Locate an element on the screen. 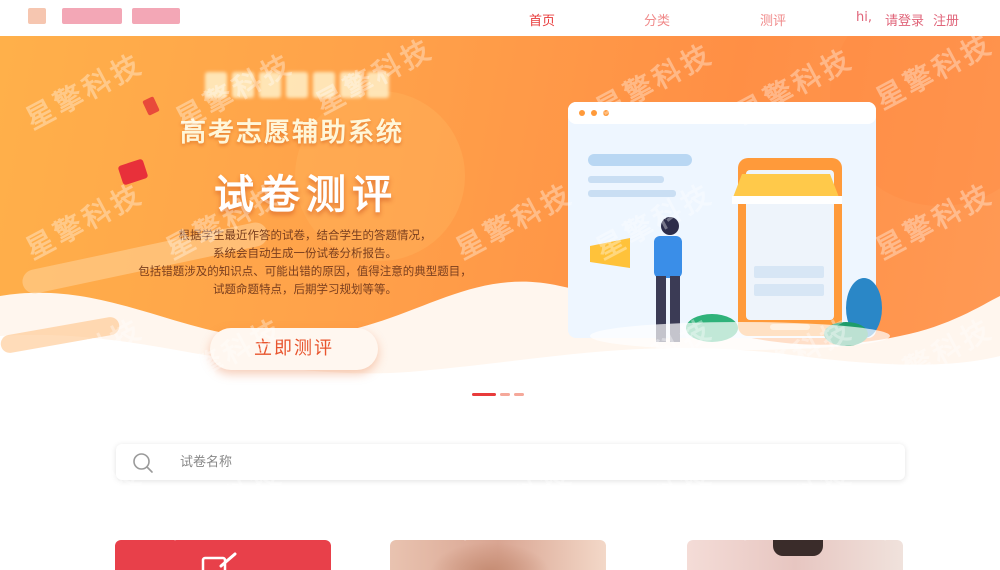 This screenshot has height=570, width=1000. start-evaluation-button: 立即测评 is located at coordinates (294, 349).